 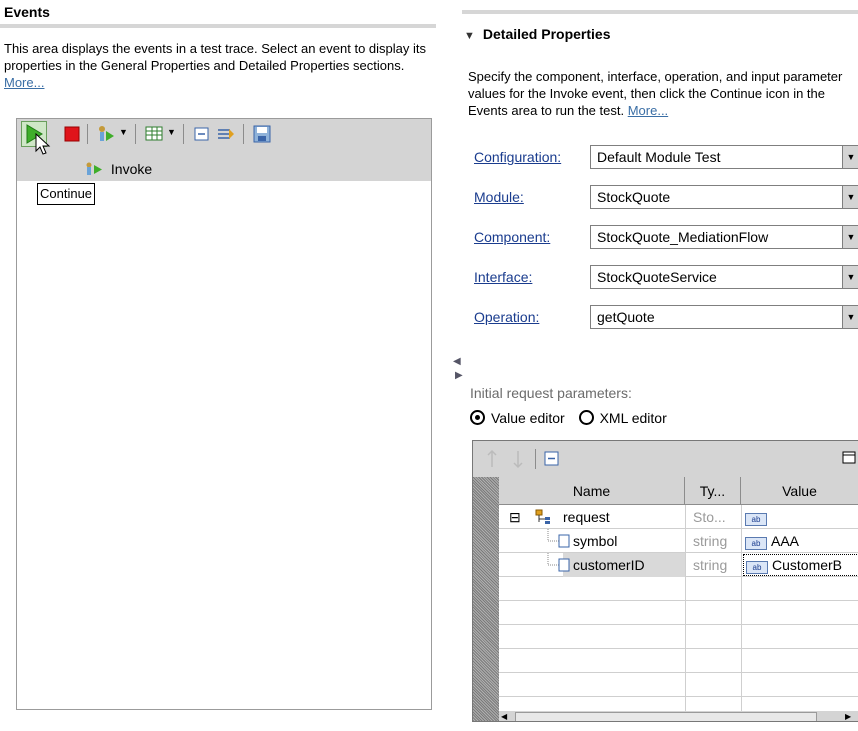 I want to click on xml-editor-radio: XML editor, so click(x=622, y=418).